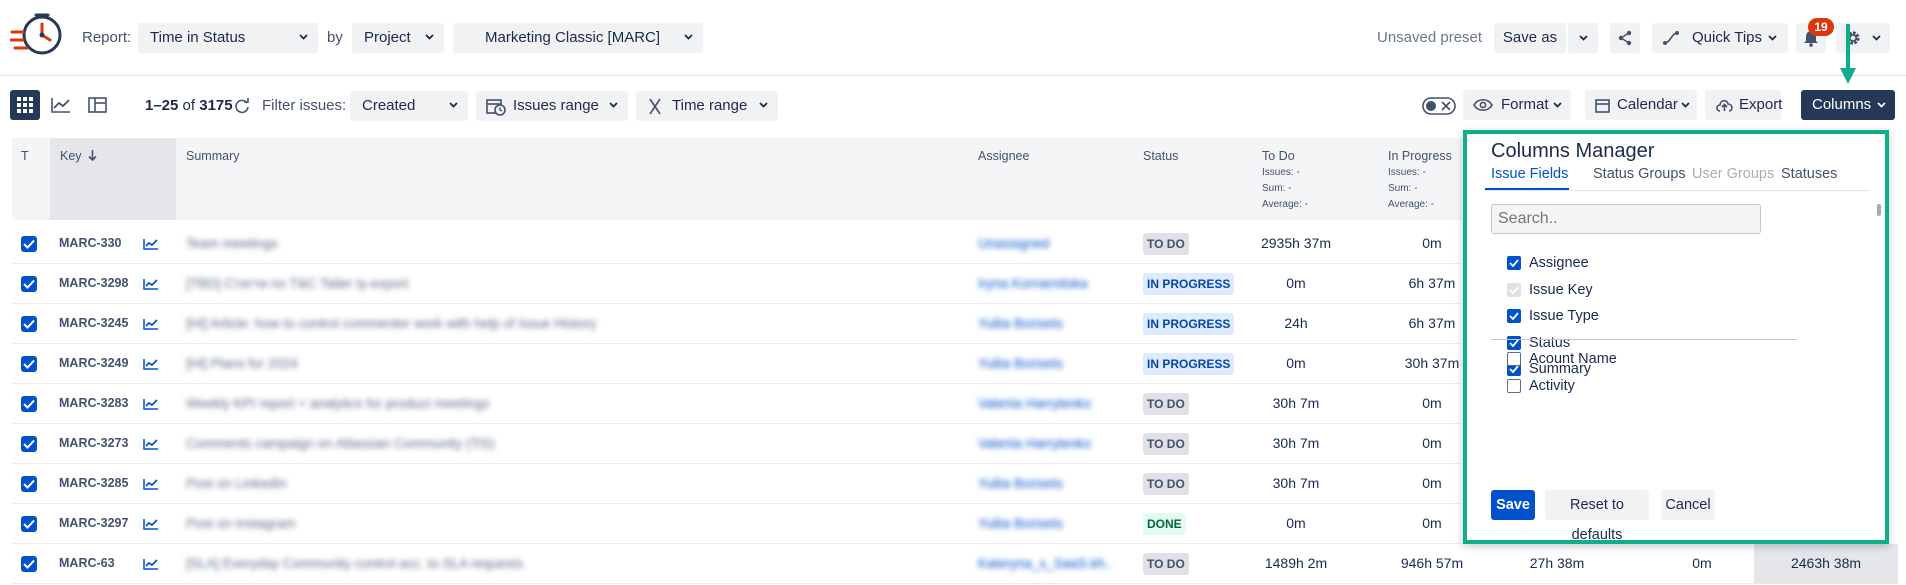 This screenshot has width=1906, height=585. I want to click on issue-key: MARC-3285, so click(93, 483).